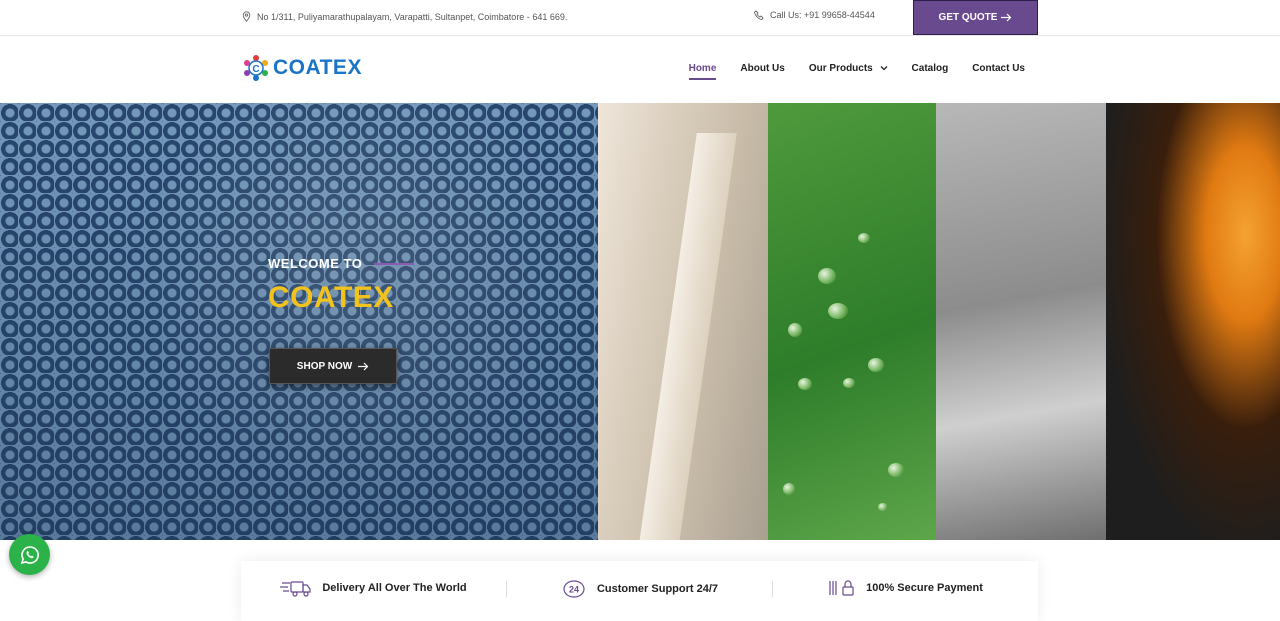 The height and width of the screenshot is (621, 1280). I want to click on hero-welcome-text: WELCOME TO, so click(315, 263).